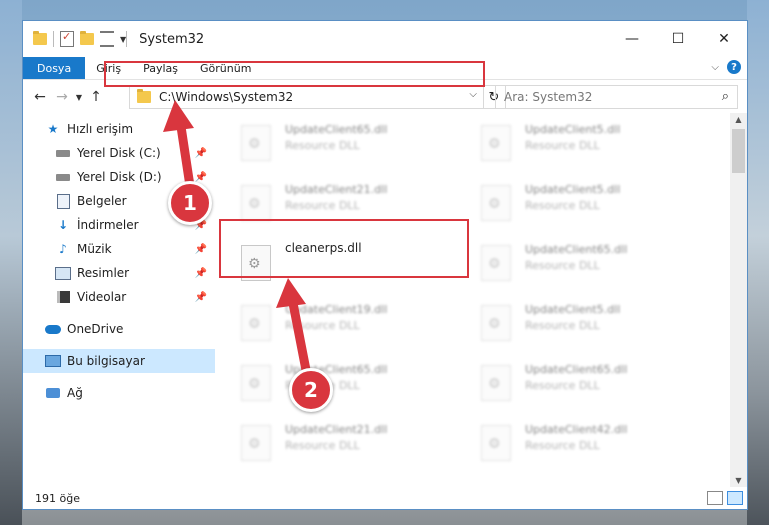 The image size is (769, 525). I want to click on step-badge-1: 1, so click(190, 203).